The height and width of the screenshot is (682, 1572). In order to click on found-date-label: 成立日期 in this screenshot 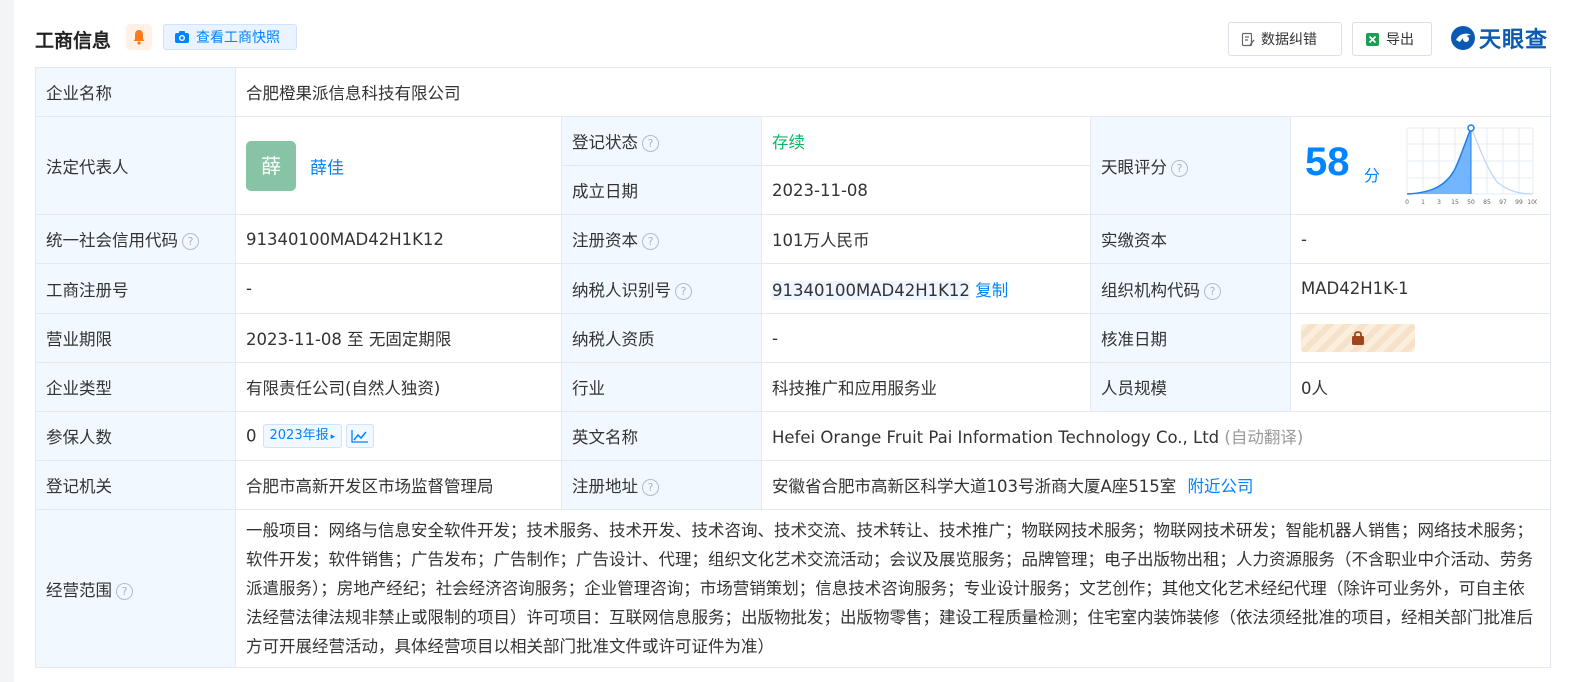, I will do `click(661, 190)`.